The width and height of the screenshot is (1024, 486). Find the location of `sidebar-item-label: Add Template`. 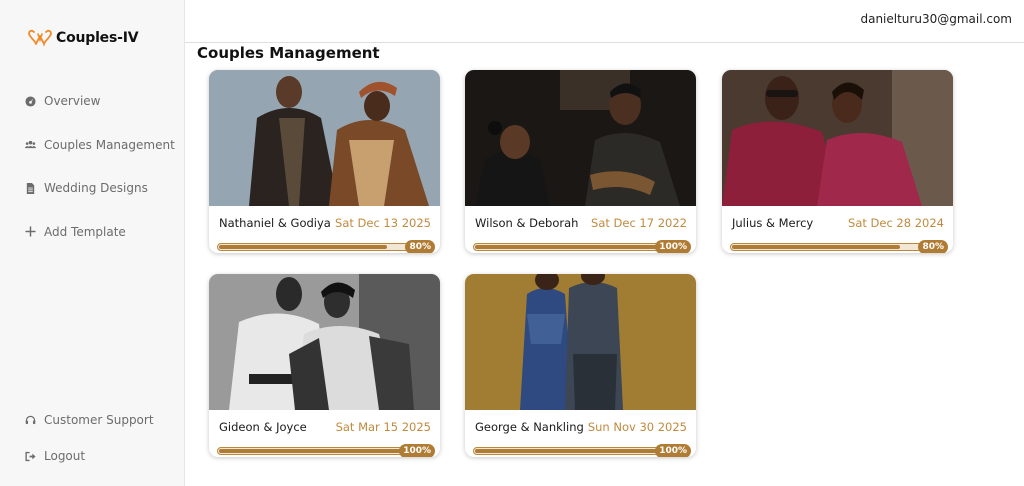

sidebar-item-label: Add Template is located at coordinates (85, 231).